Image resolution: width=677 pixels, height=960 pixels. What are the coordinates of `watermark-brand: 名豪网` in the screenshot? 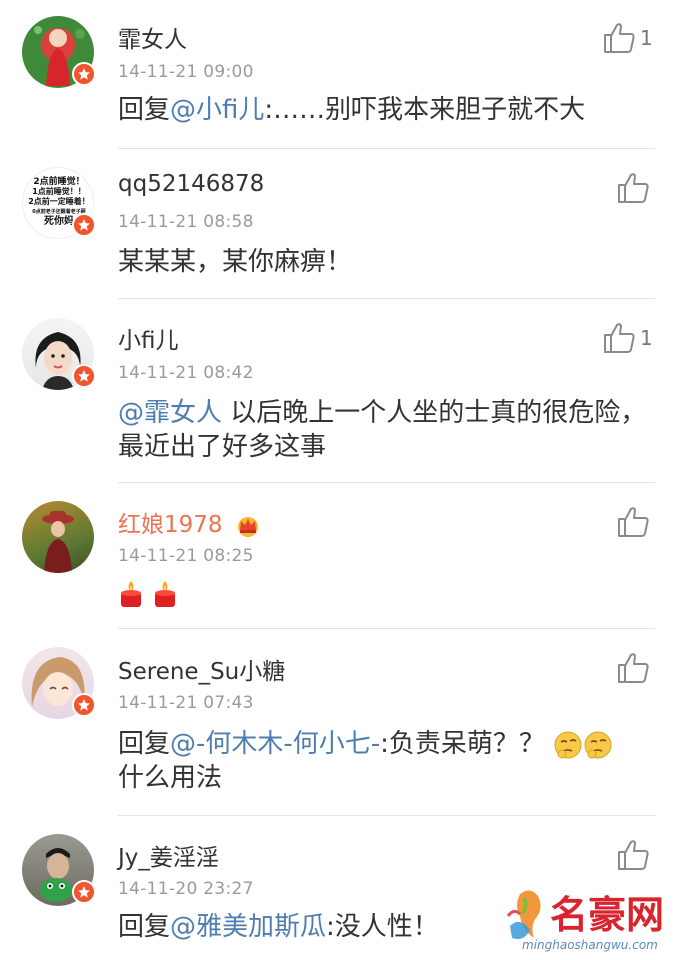 It's located at (607, 915).